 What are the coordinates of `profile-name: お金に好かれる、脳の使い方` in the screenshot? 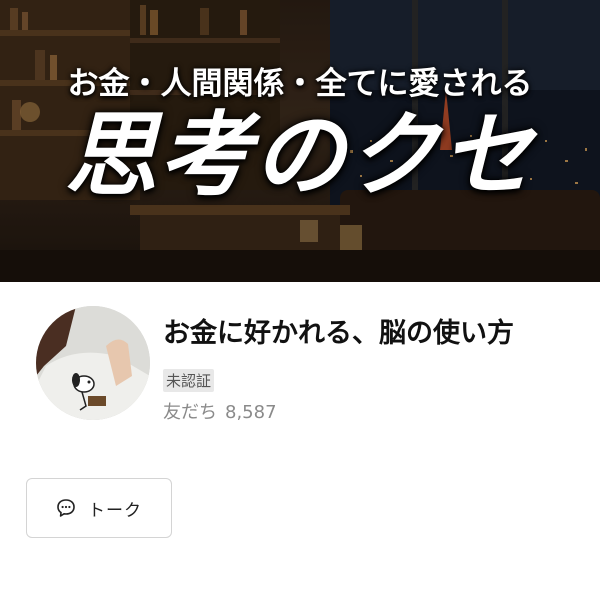 It's located at (338, 333).